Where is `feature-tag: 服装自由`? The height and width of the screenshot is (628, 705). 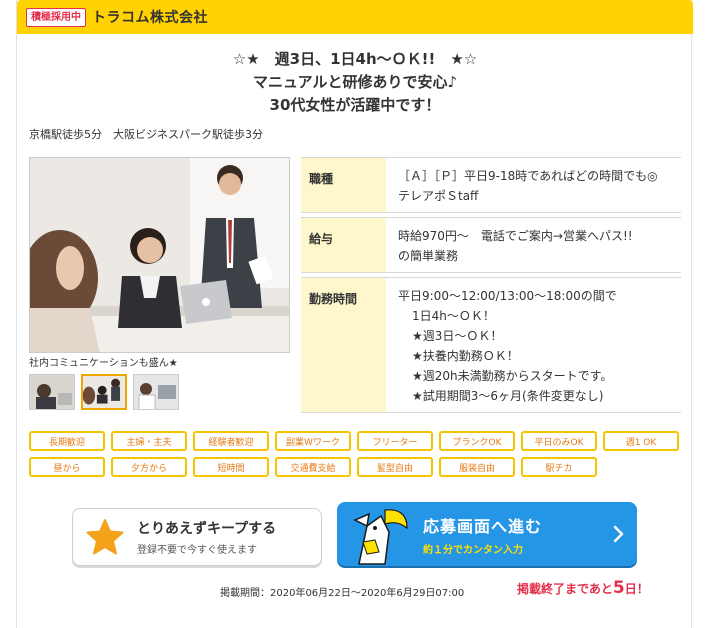 feature-tag: 服装自由 is located at coordinates (477, 467).